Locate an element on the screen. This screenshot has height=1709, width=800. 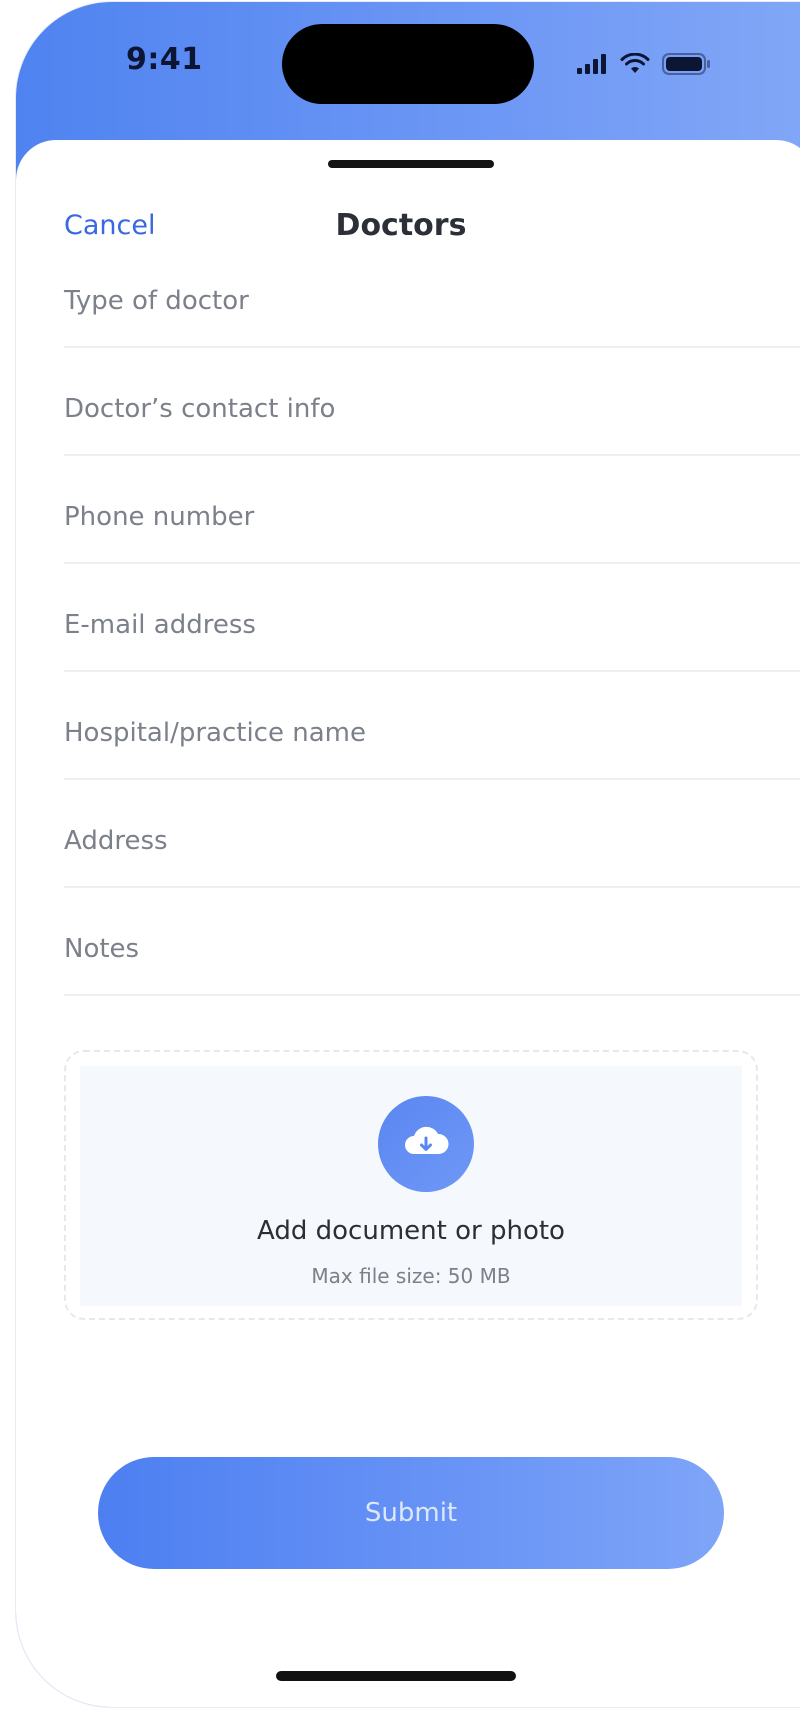
cellular-signal-icon is located at coordinates (591, 64).